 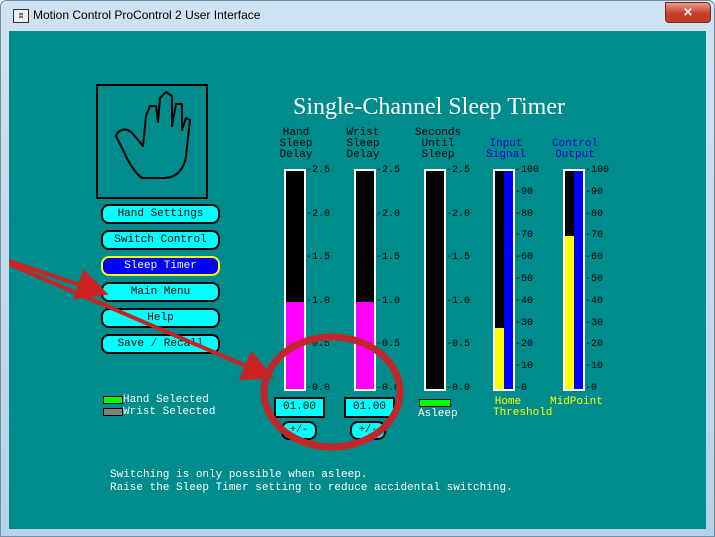 What do you see at coordinates (160, 240) in the screenshot?
I see `switch-control-button: Switch Control` at bounding box center [160, 240].